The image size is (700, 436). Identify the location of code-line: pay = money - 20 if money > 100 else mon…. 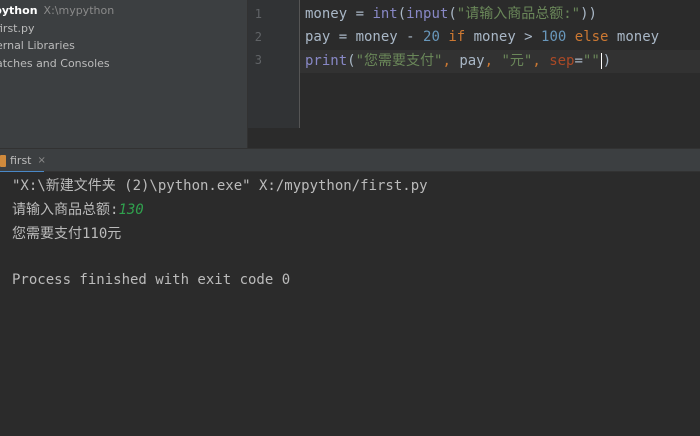
(482, 37).